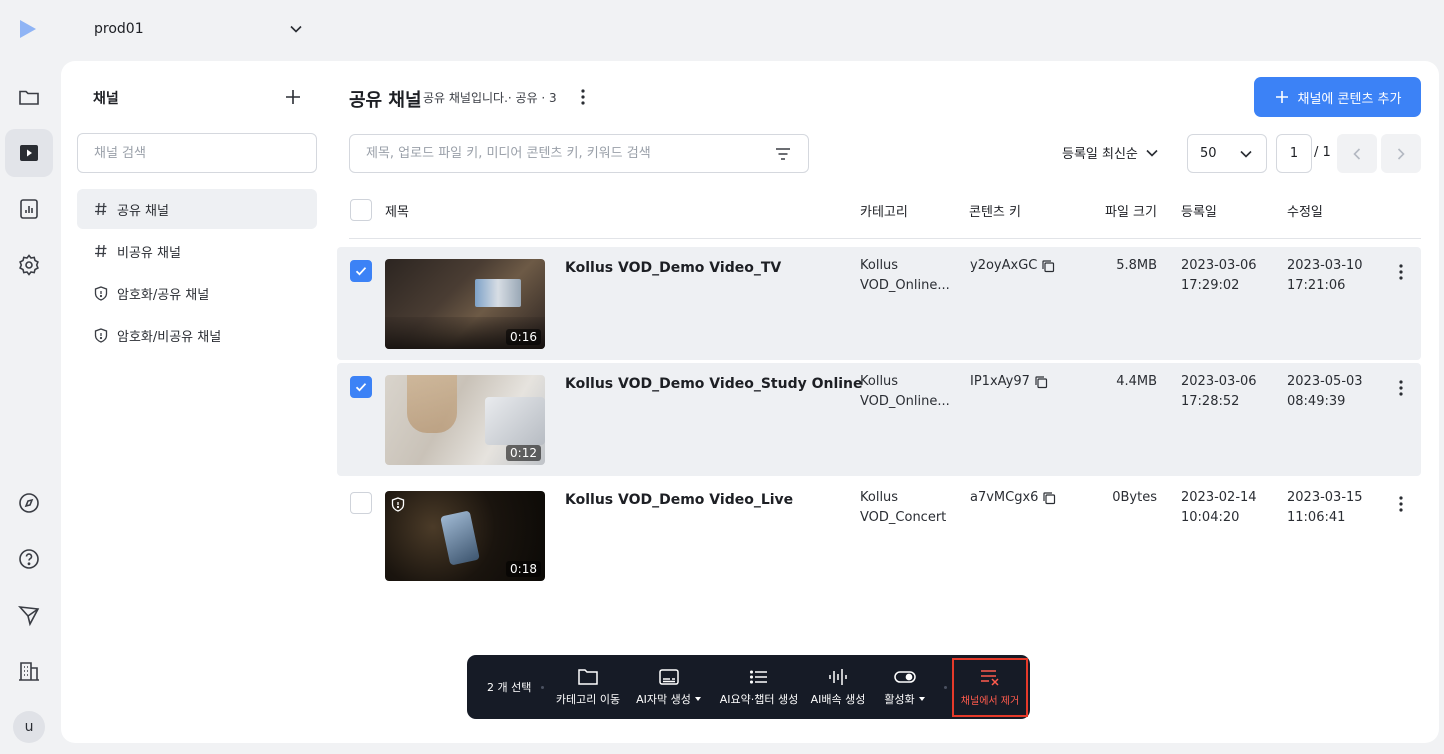  I want to click on building-icon, so click(29, 671).